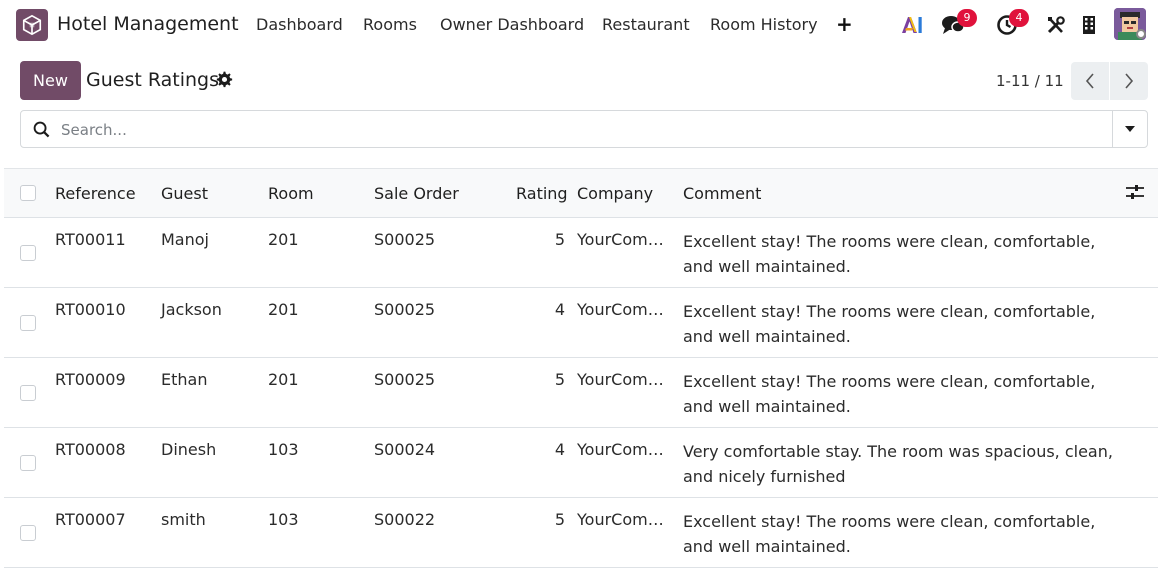 The image size is (1162, 568). Describe the element at coordinates (1019, 18) in the screenshot. I see `activities-badge: 4` at that location.